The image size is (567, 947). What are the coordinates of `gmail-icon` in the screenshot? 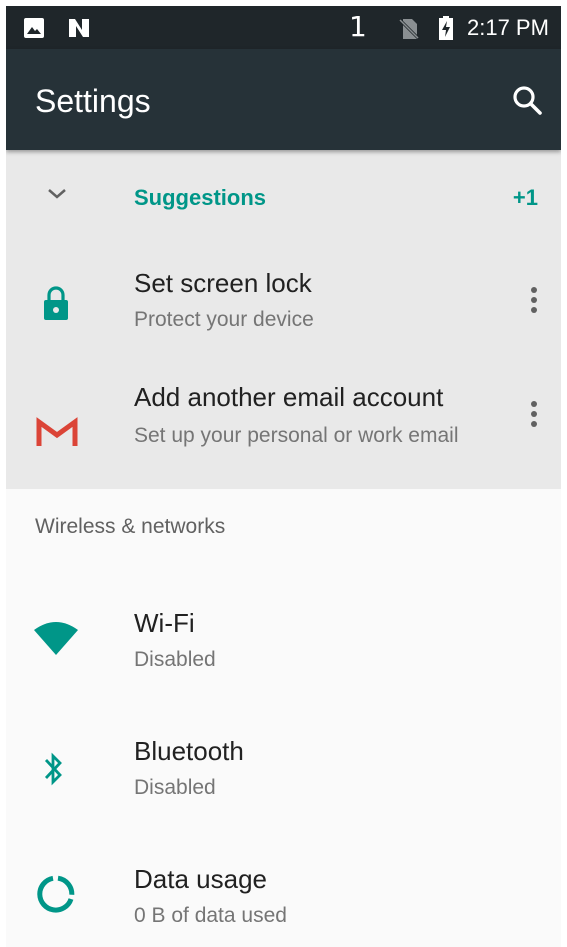 It's located at (57, 431).